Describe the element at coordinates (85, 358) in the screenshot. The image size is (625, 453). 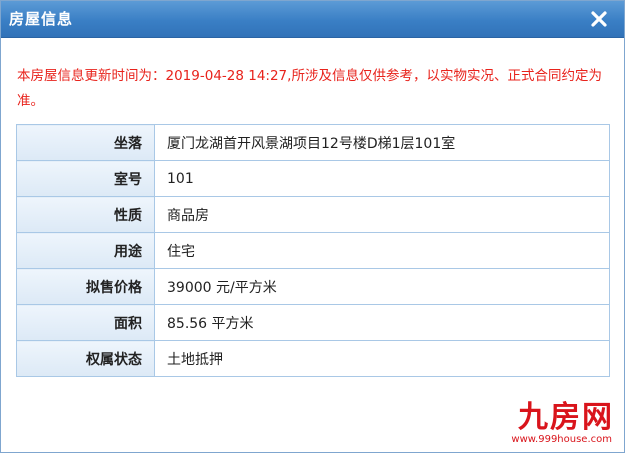
I see `row-label-ownership-status: 权属状态` at that location.